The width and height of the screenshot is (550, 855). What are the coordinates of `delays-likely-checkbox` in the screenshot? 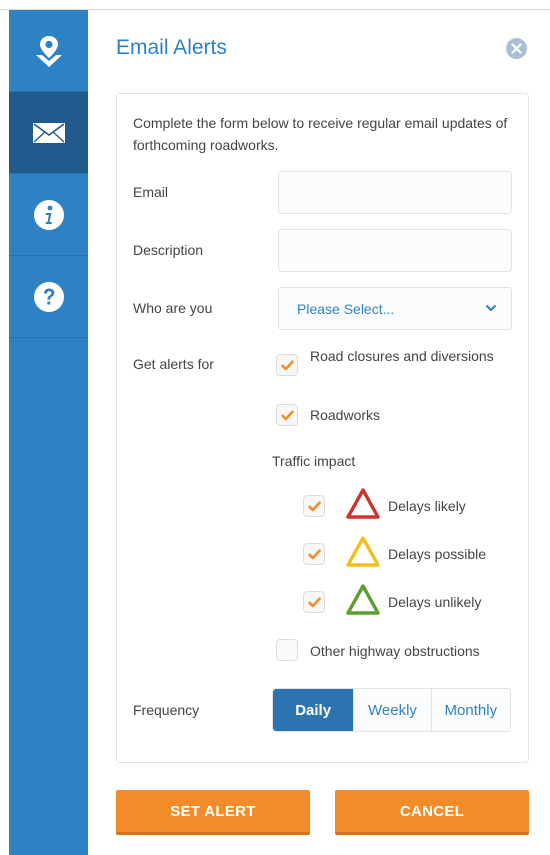 It's located at (314, 506).